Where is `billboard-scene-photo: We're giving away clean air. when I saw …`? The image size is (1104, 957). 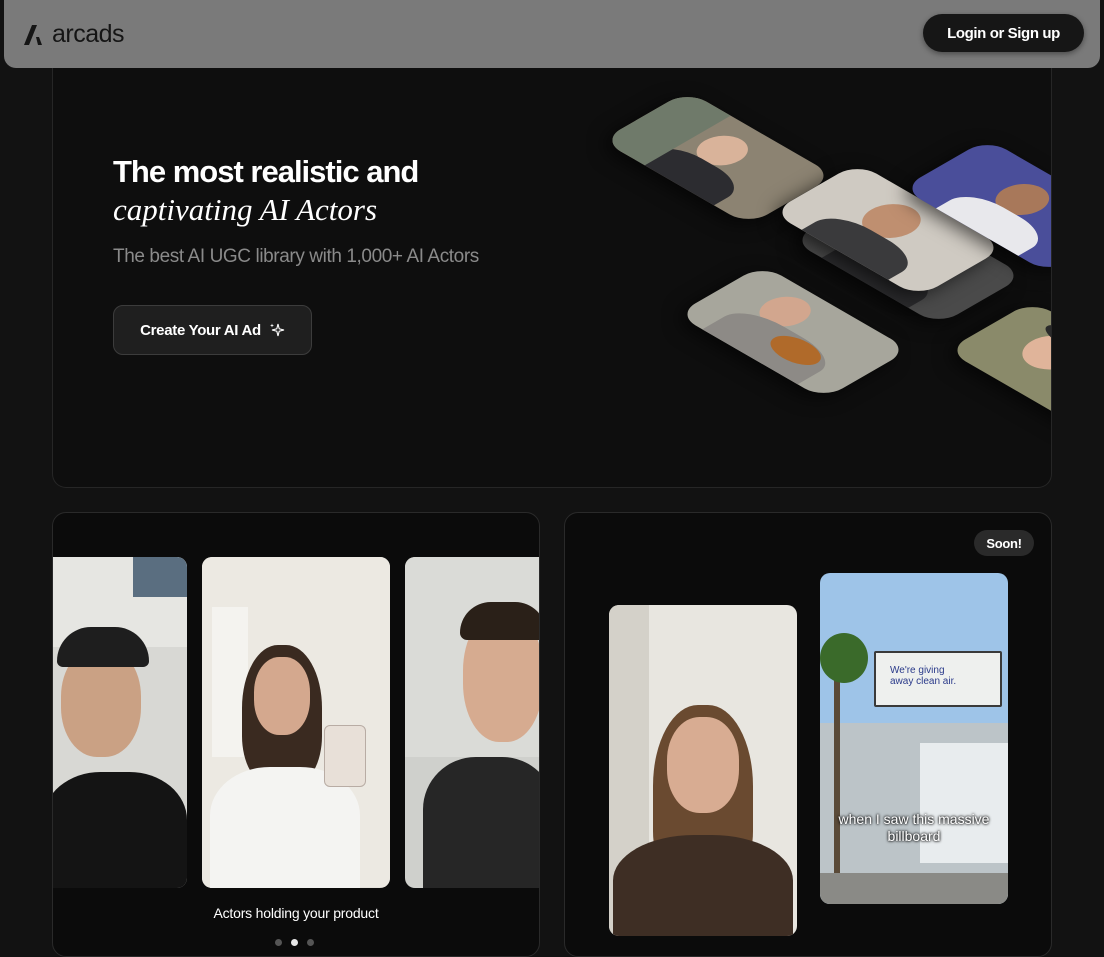 billboard-scene-photo: We're giving away clean air. when I saw … is located at coordinates (914, 738).